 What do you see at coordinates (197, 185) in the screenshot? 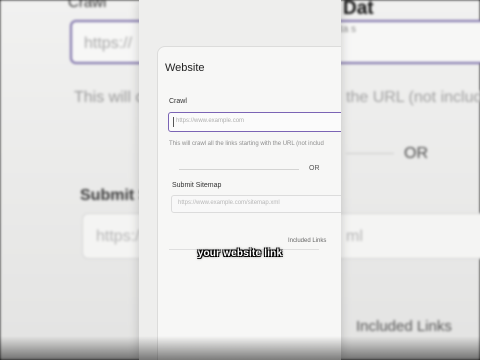
I see `sitemap-label: Submit Sitemap` at bounding box center [197, 185].